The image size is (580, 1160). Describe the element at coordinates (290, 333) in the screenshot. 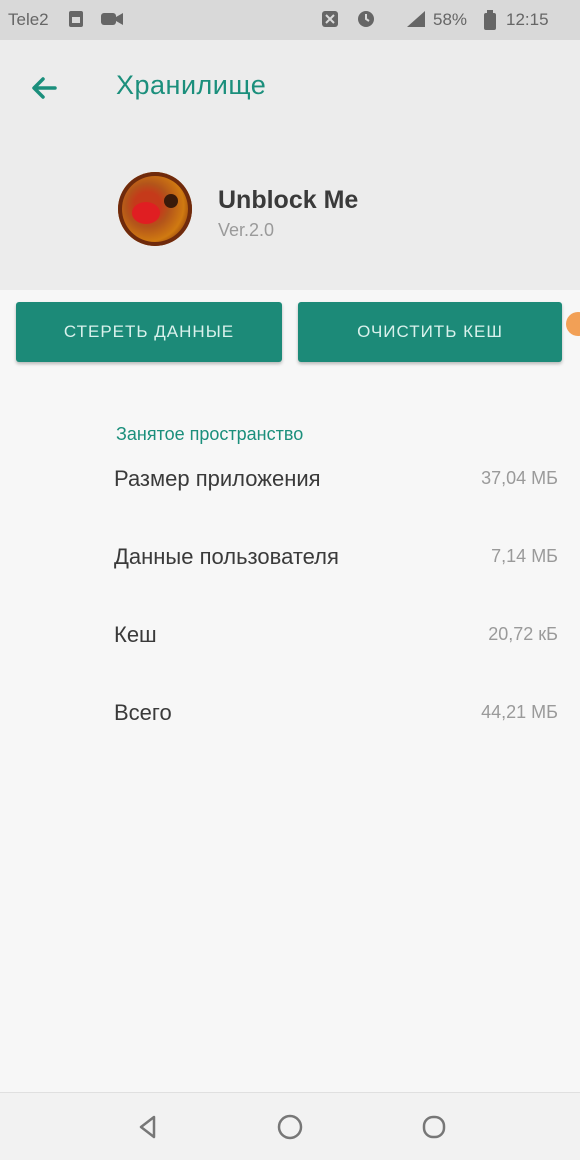

I see `action-buttons: СТЕРЕТЬ ДАННЫЕ ОЧИСТИТЬ КЕШ` at that location.